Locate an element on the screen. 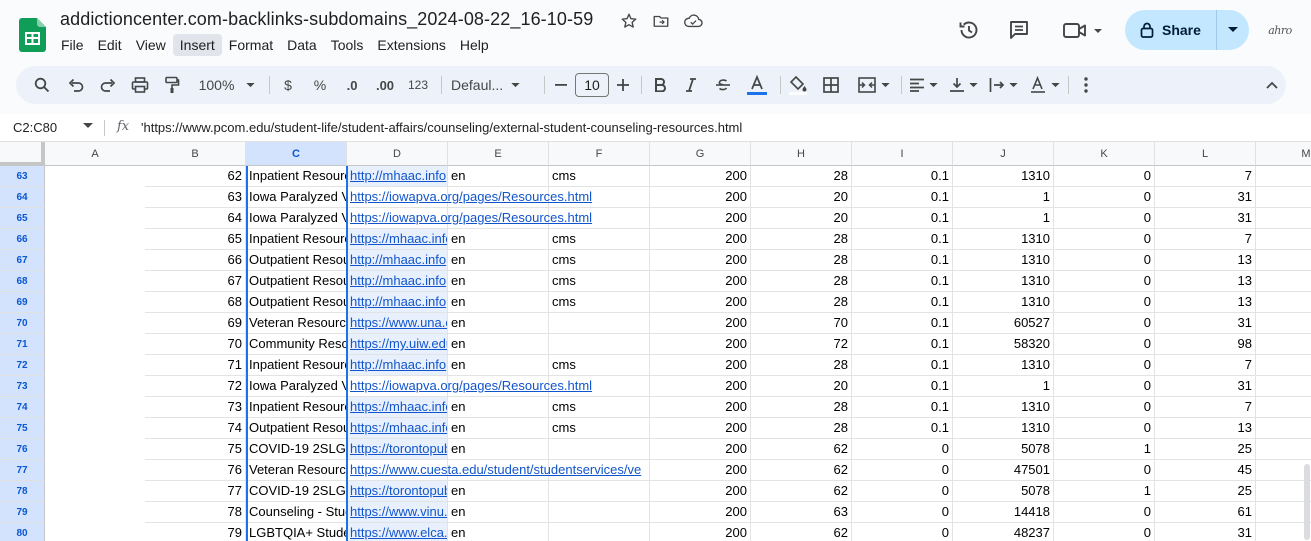  avatar: ahro is located at coordinates (1280, 30).